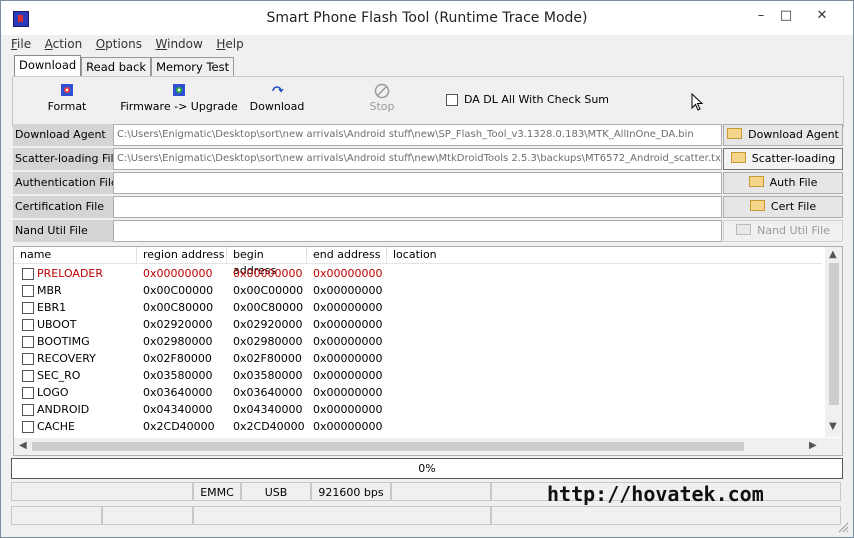  I want to click on vertical-scroll-thumb, so click(834, 334).